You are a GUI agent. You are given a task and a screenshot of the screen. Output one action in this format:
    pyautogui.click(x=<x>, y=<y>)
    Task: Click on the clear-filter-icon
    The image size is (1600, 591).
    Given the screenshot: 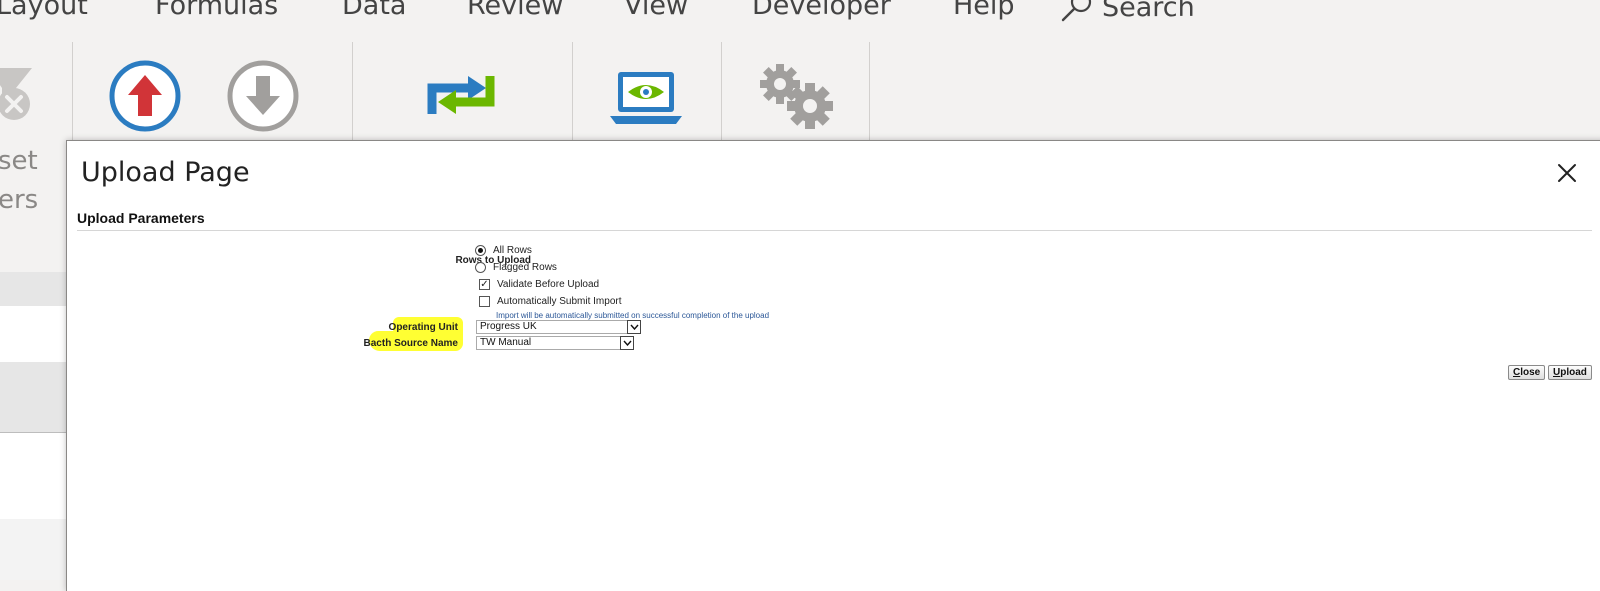 What is the action you would take?
    pyautogui.click(x=17, y=99)
    